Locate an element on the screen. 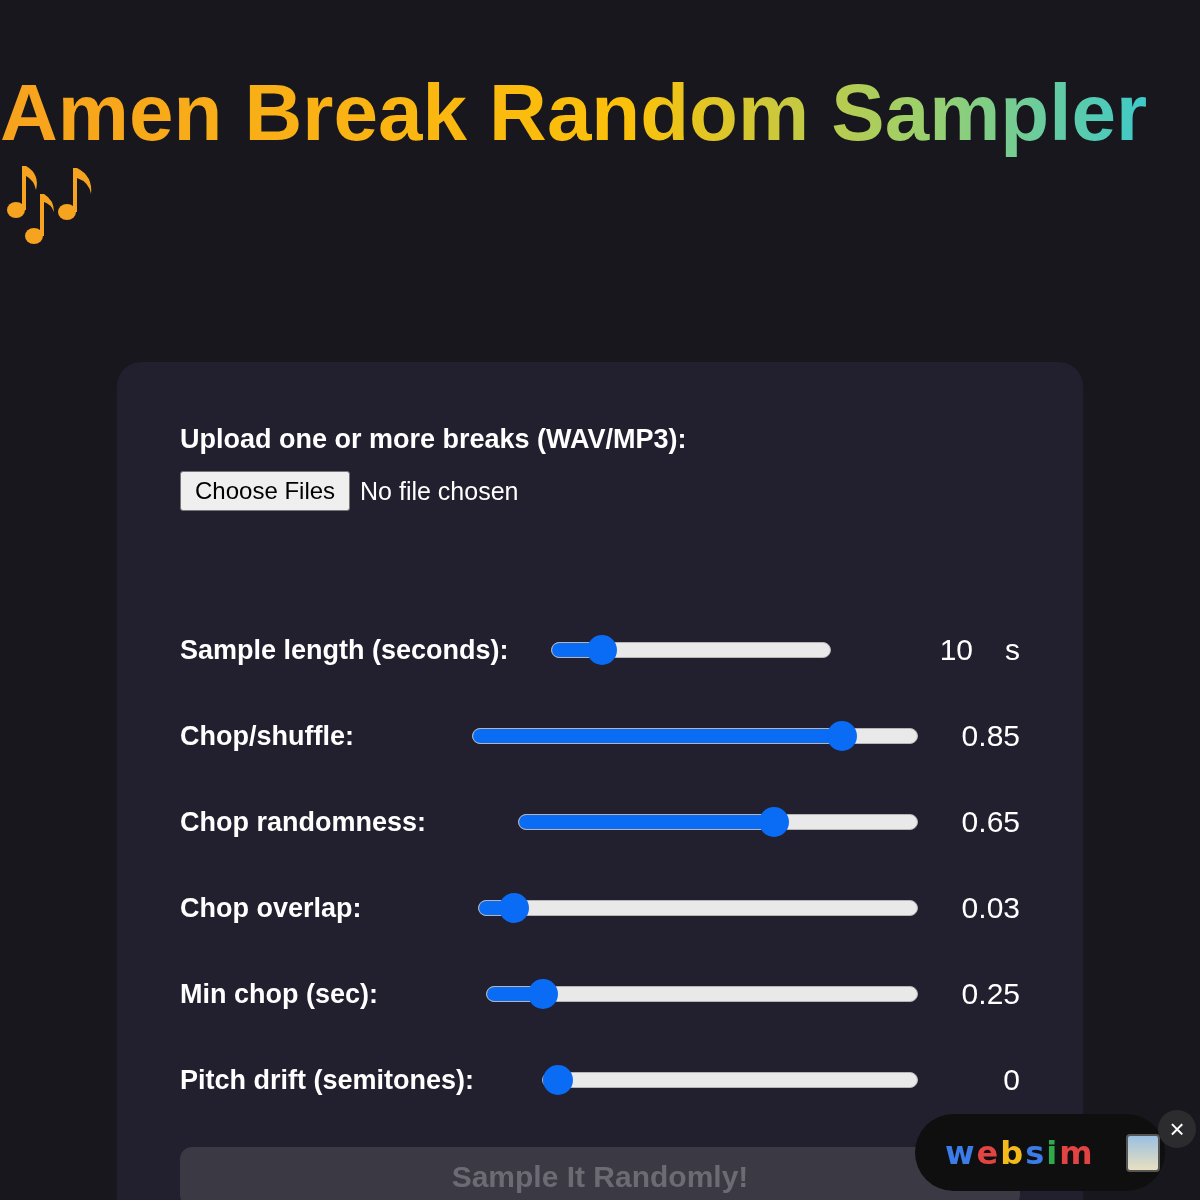 The image size is (1200, 1200). file-status: No file chosen is located at coordinates (439, 491).